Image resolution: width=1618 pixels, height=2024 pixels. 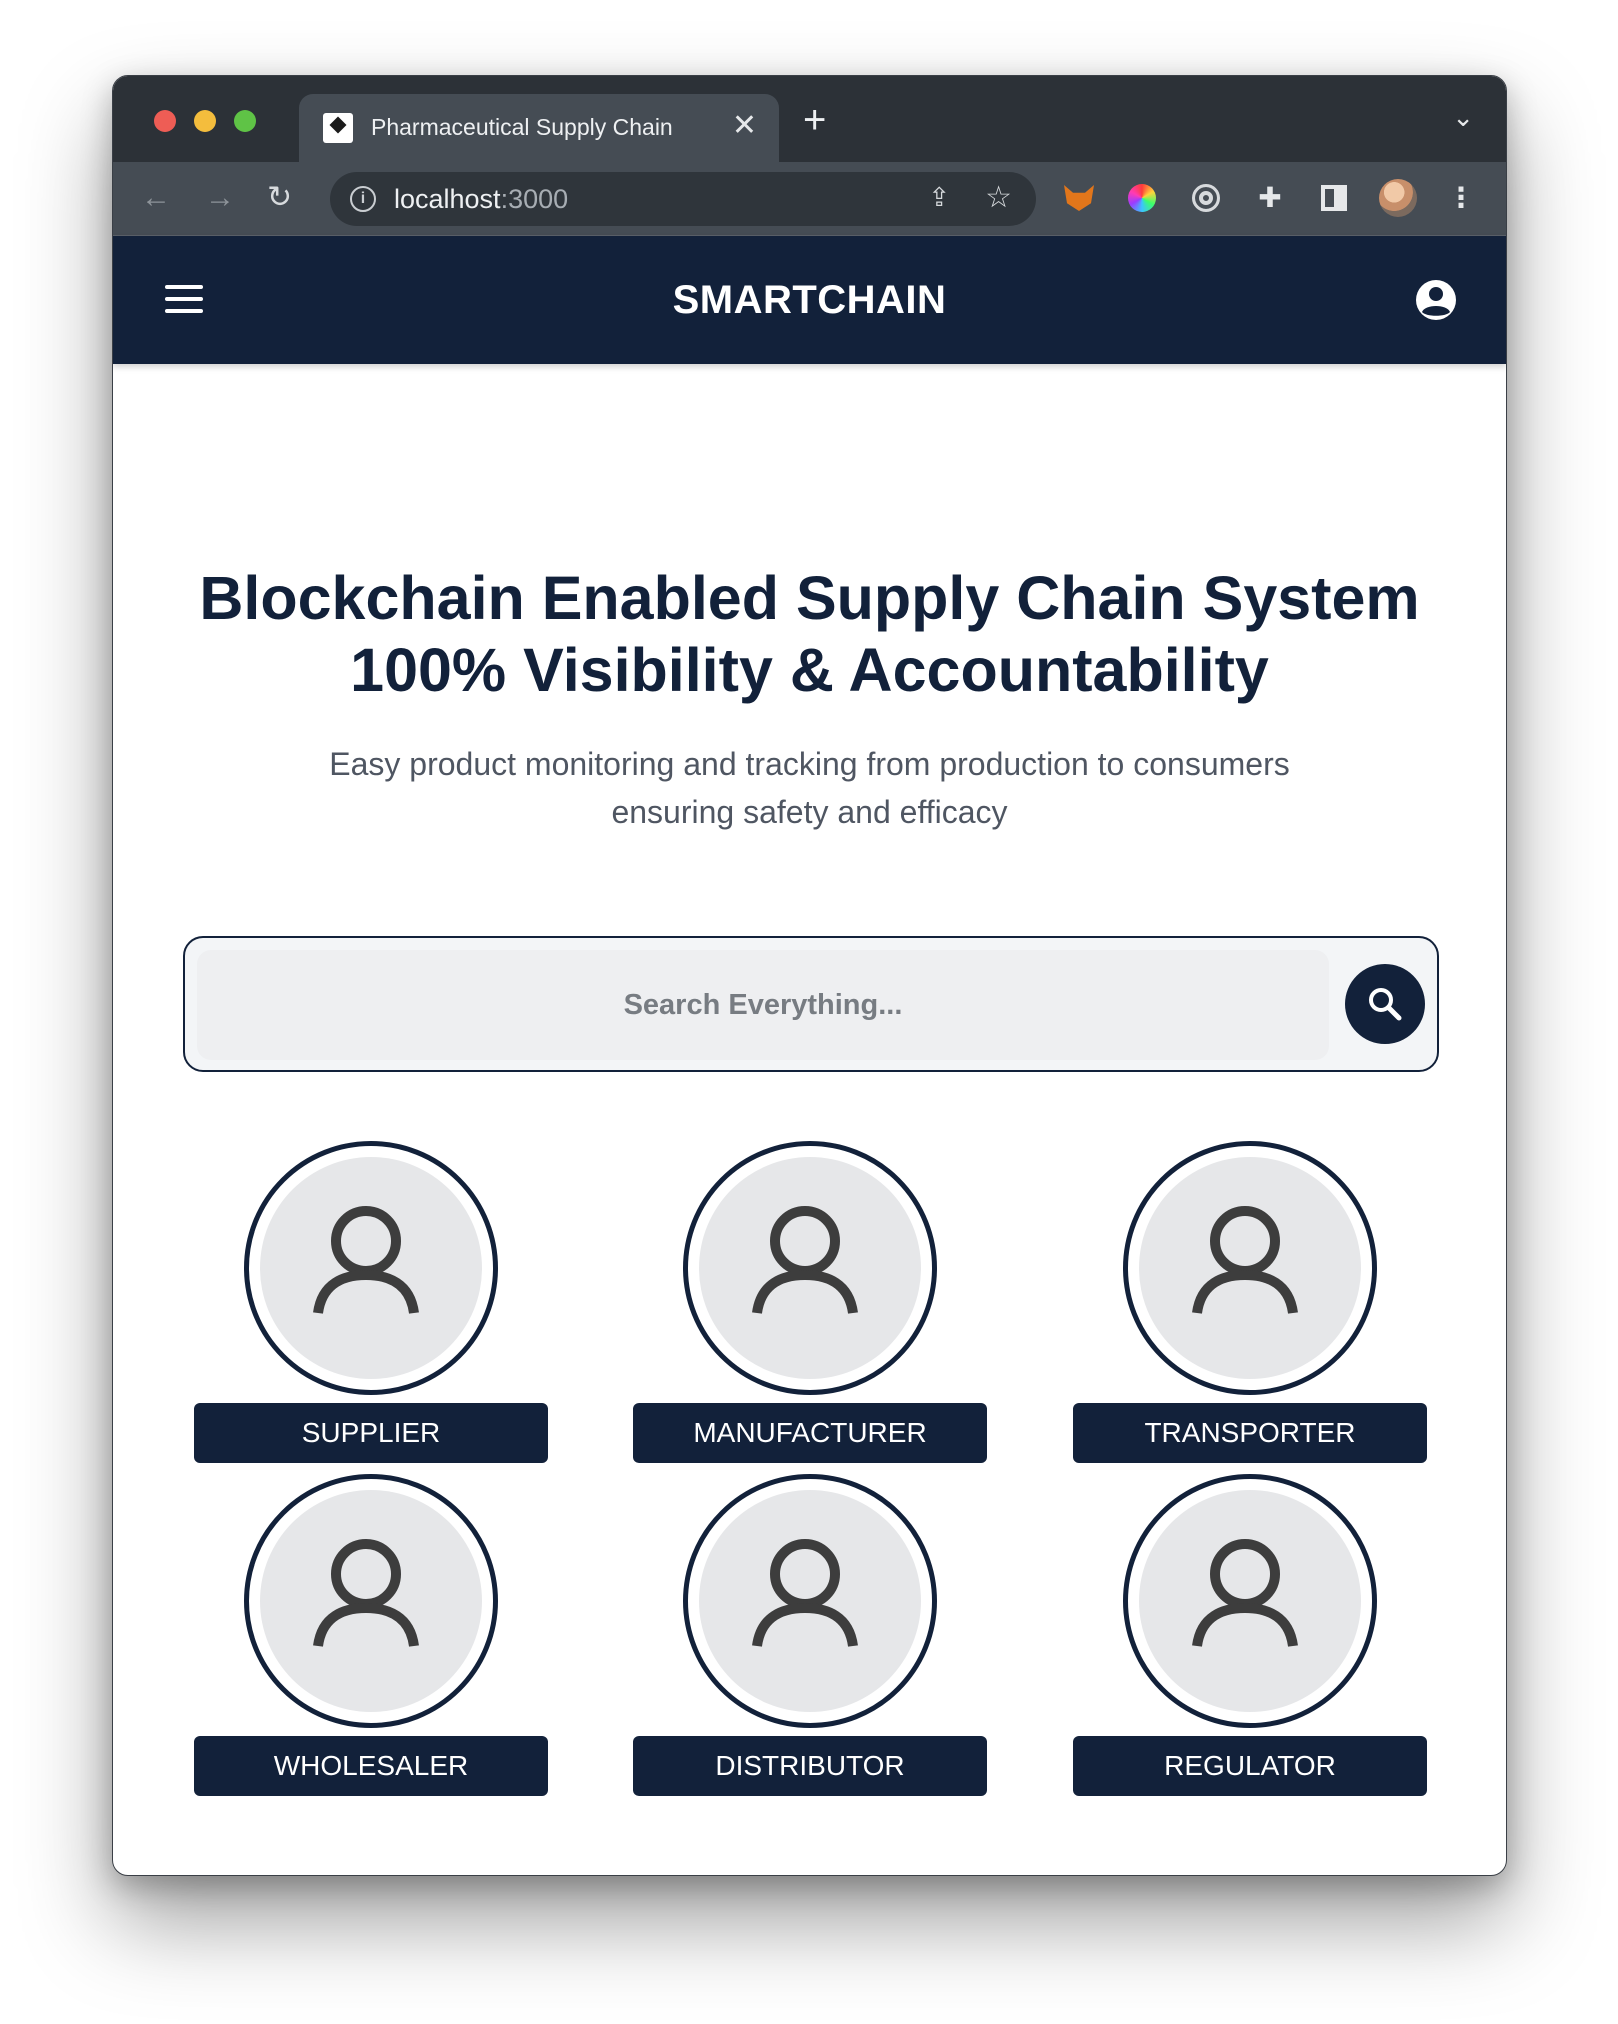 What do you see at coordinates (814, 120) in the screenshot?
I see `new-tab-button: +` at bounding box center [814, 120].